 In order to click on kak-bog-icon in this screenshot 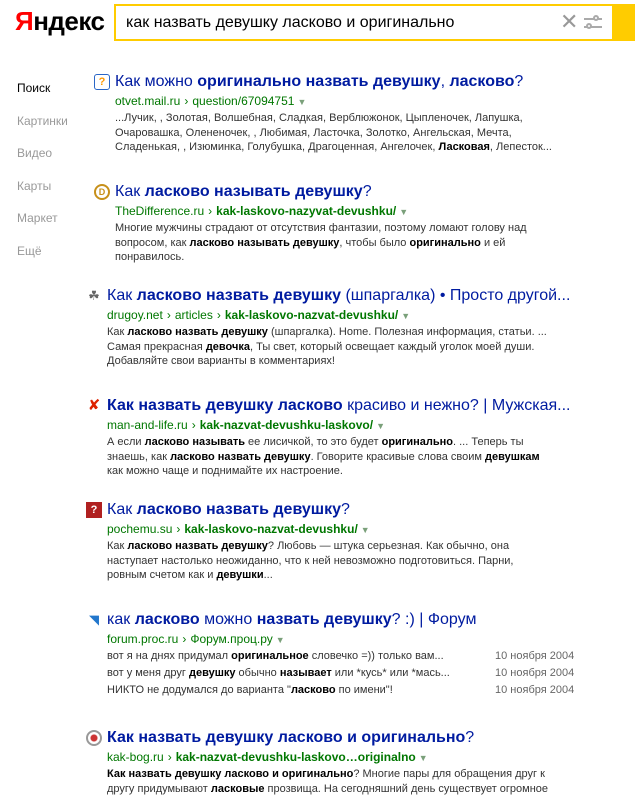, I will do `click(94, 738)`.